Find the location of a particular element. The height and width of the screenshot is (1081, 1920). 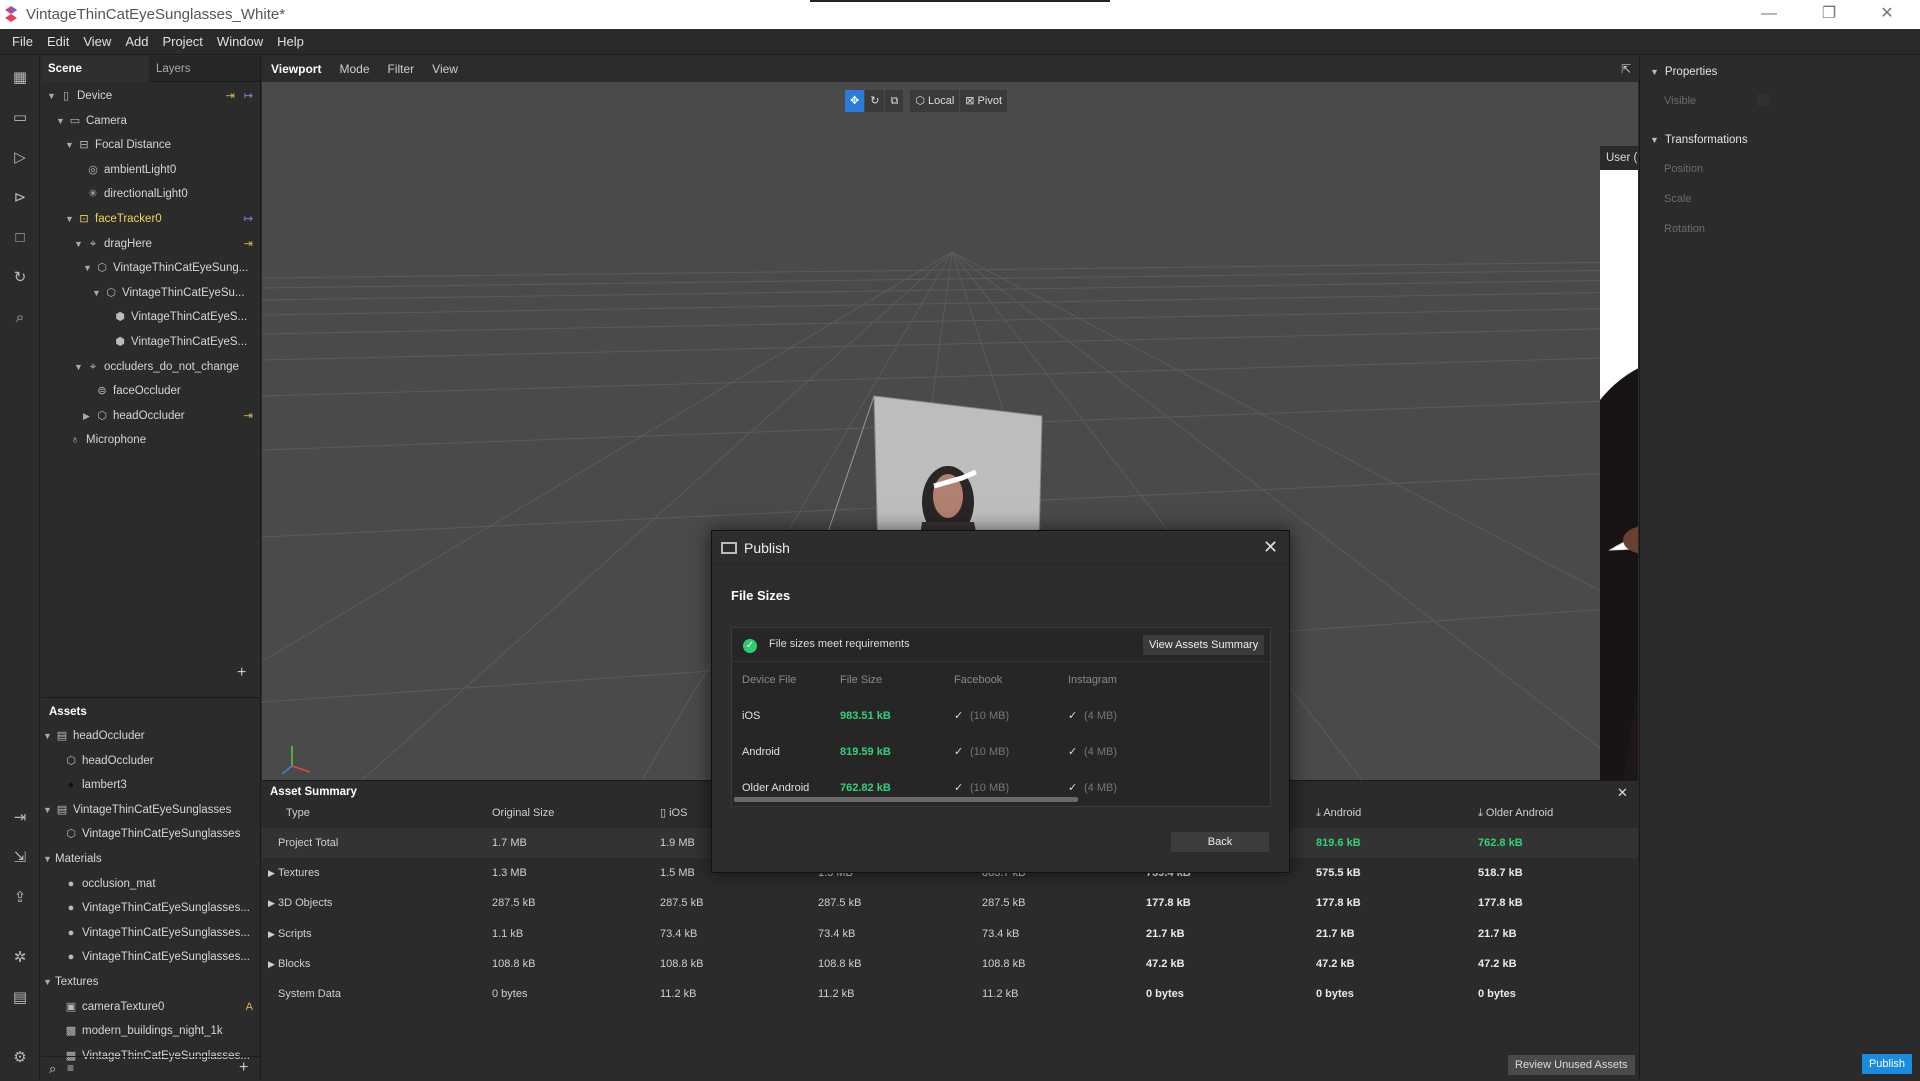

transformations-section: ▼ Transformations is located at coordinates (1780, 140).